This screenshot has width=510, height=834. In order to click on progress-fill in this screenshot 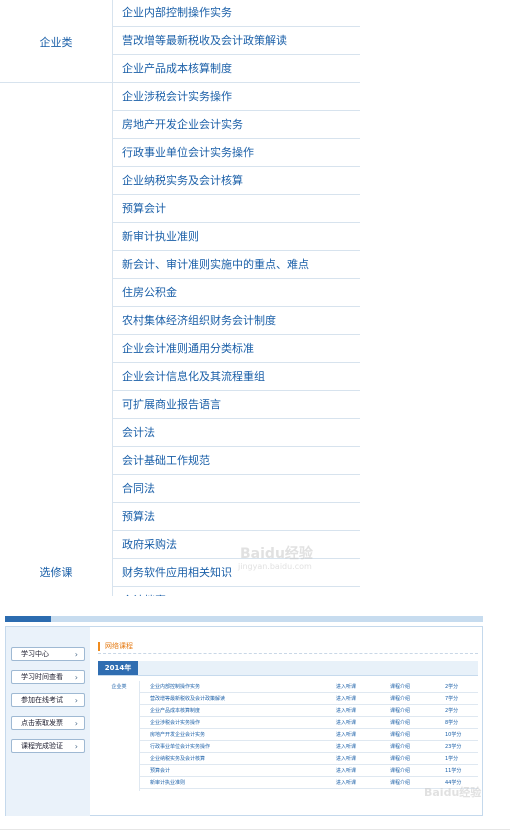, I will do `click(28, 619)`.